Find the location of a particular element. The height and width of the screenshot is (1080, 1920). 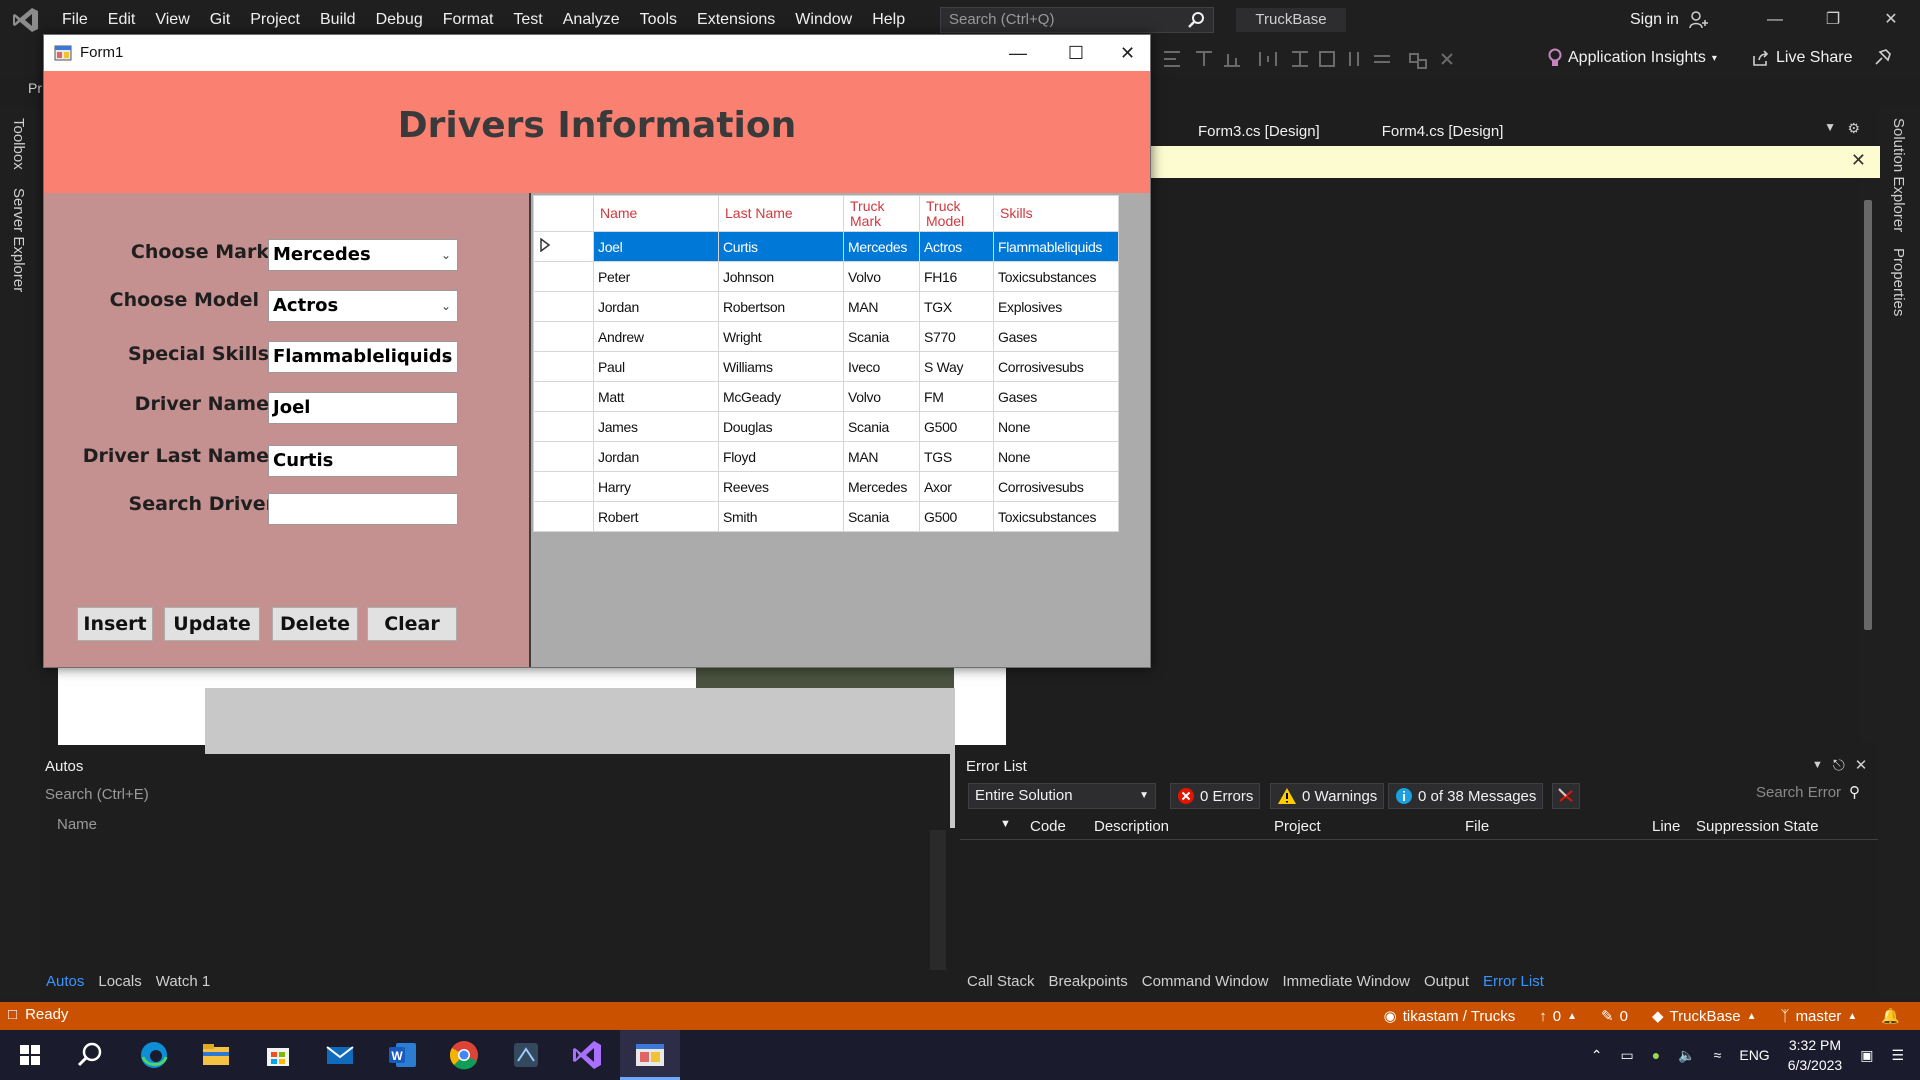

grid-cell: FH16 is located at coordinates (956, 276).